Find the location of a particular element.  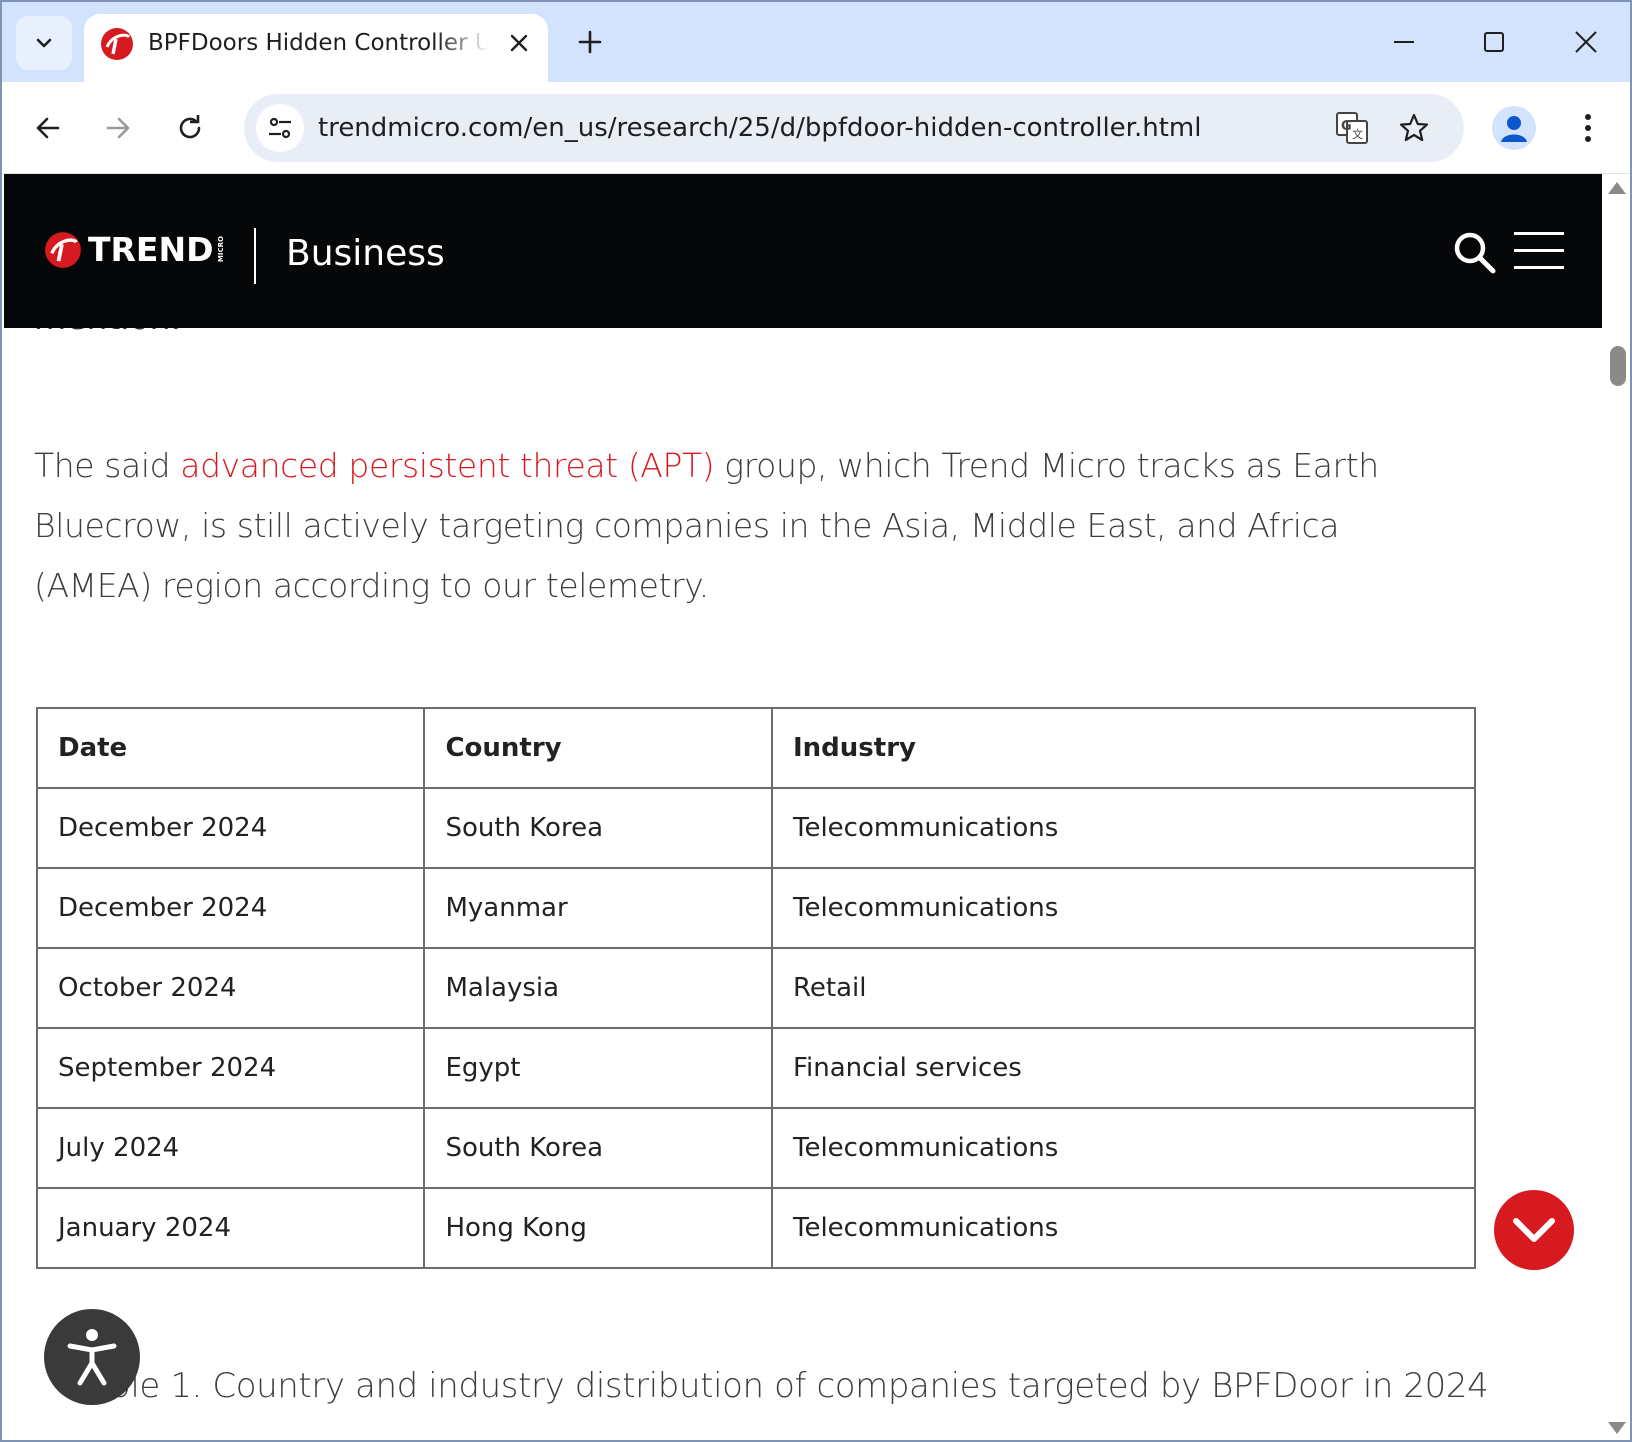

back-button is located at coordinates (48, 128).